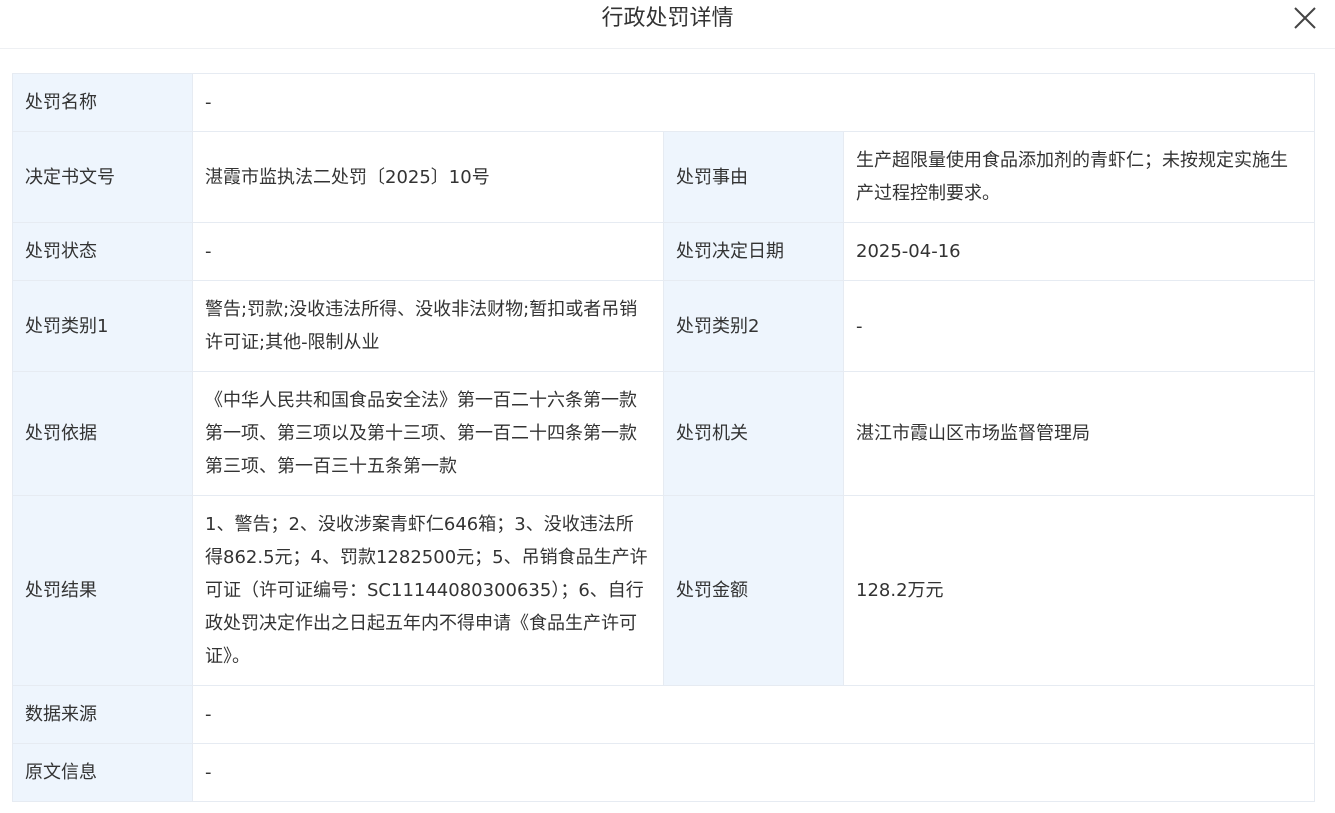  What do you see at coordinates (102, 772) in the screenshot?
I see `original-label: 原文信息` at bounding box center [102, 772].